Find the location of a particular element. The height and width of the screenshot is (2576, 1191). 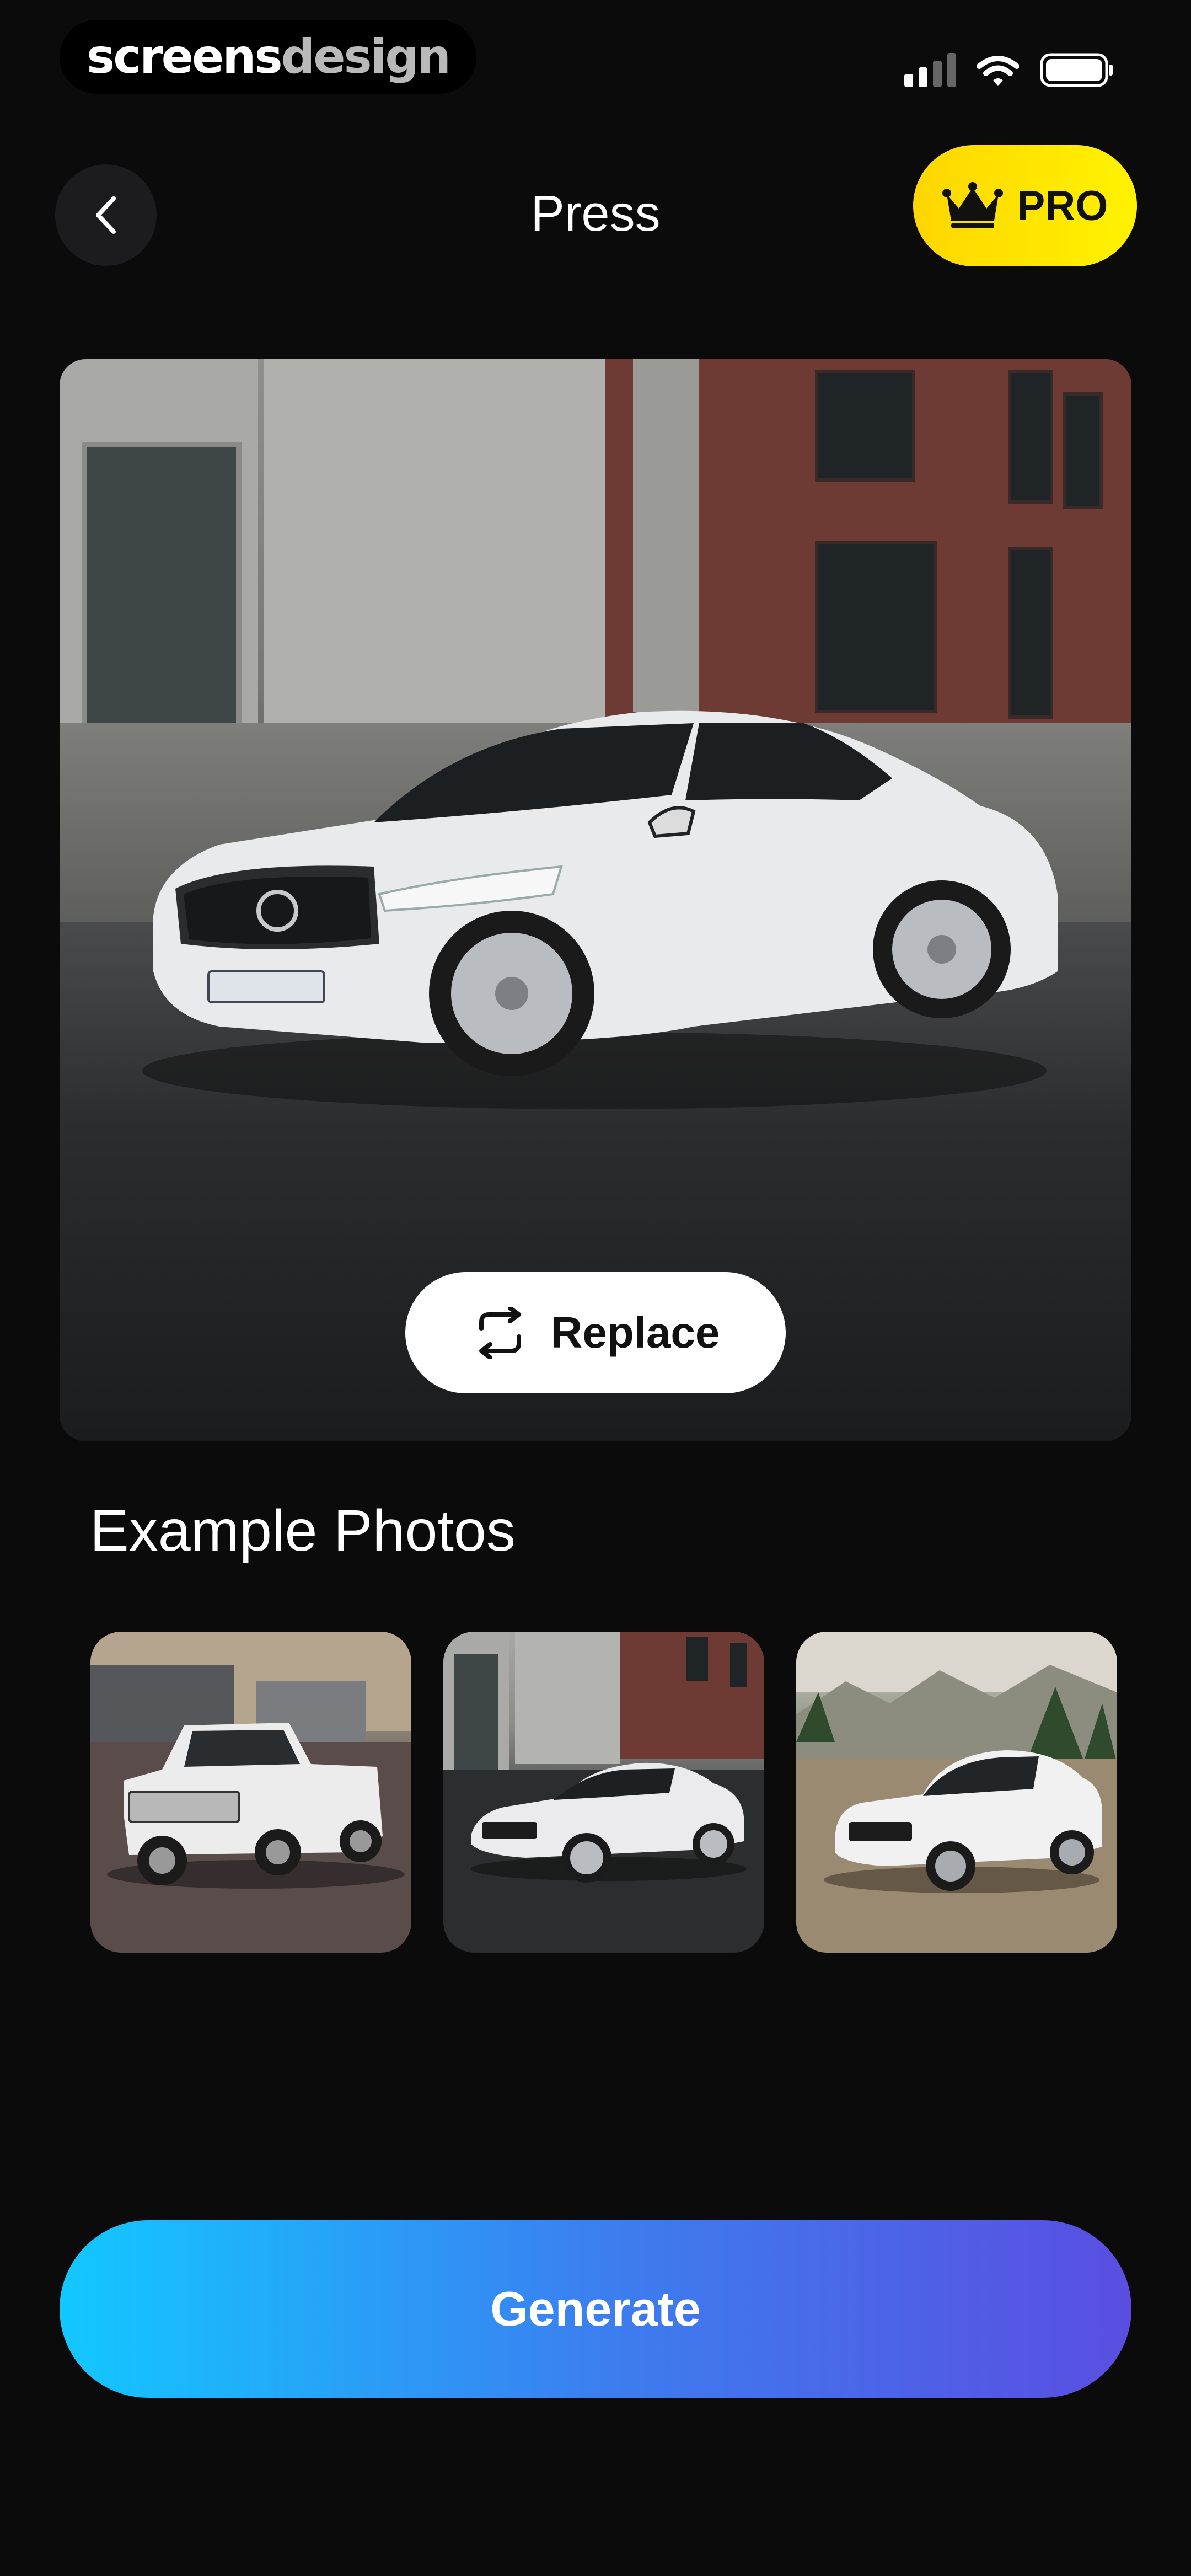

replace-icon is located at coordinates (500, 1333).